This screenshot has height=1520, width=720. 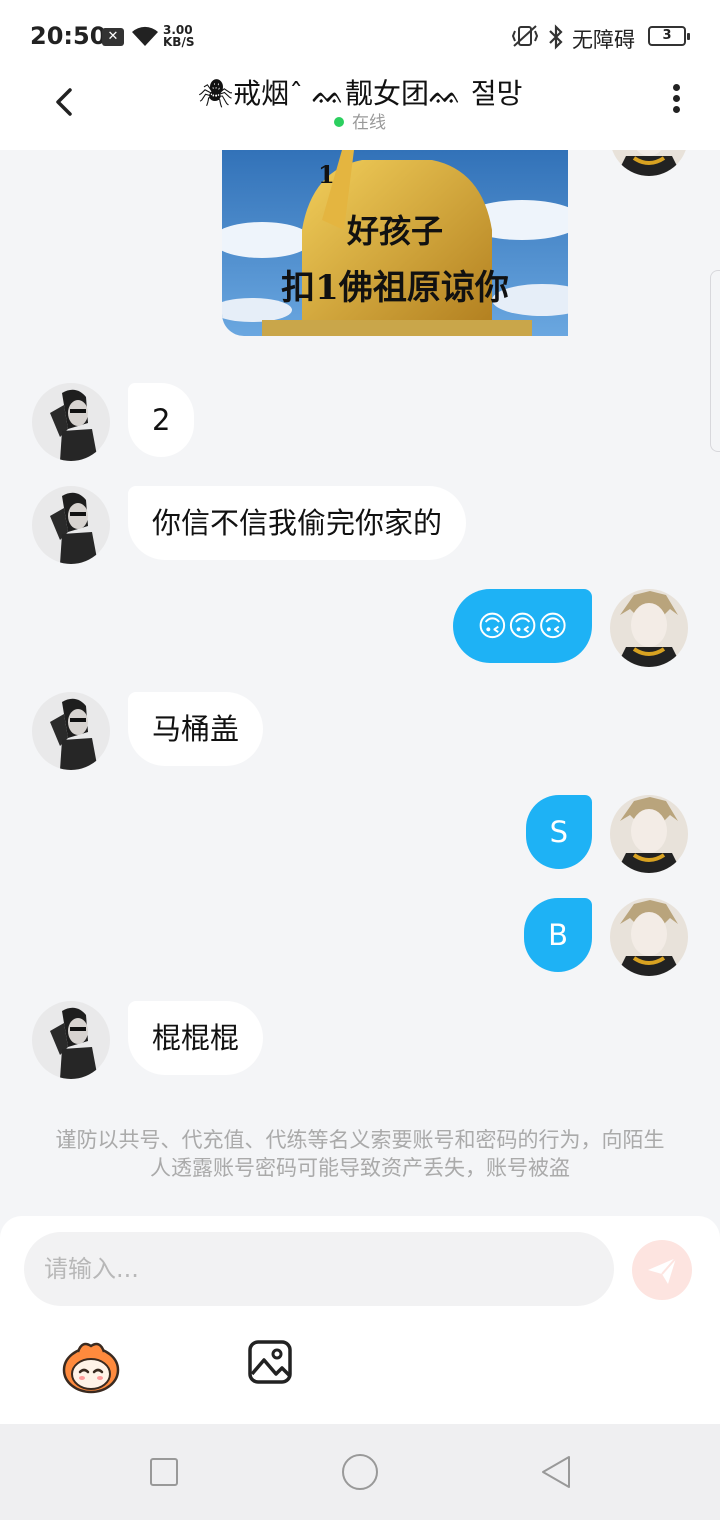 What do you see at coordinates (270, 1362) in the screenshot?
I see `image-picker-button` at bounding box center [270, 1362].